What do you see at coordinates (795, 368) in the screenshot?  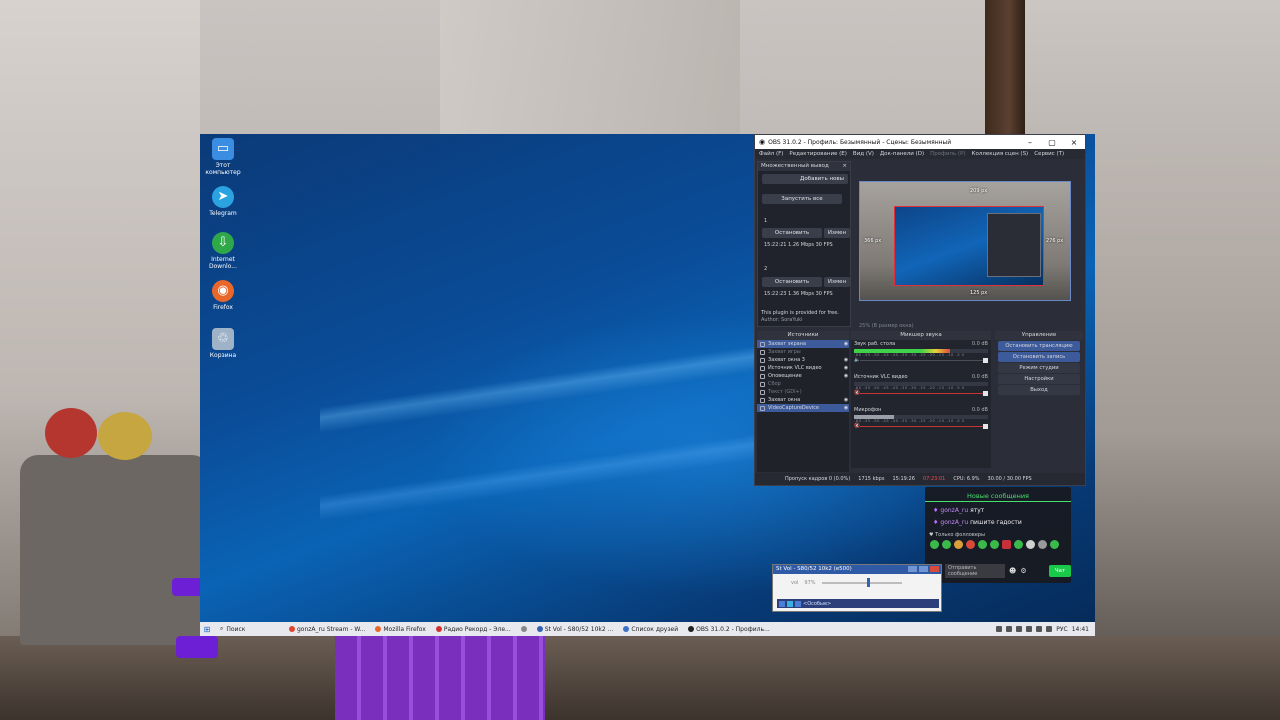 I see `source-label: Источник VLC видео` at bounding box center [795, 368].